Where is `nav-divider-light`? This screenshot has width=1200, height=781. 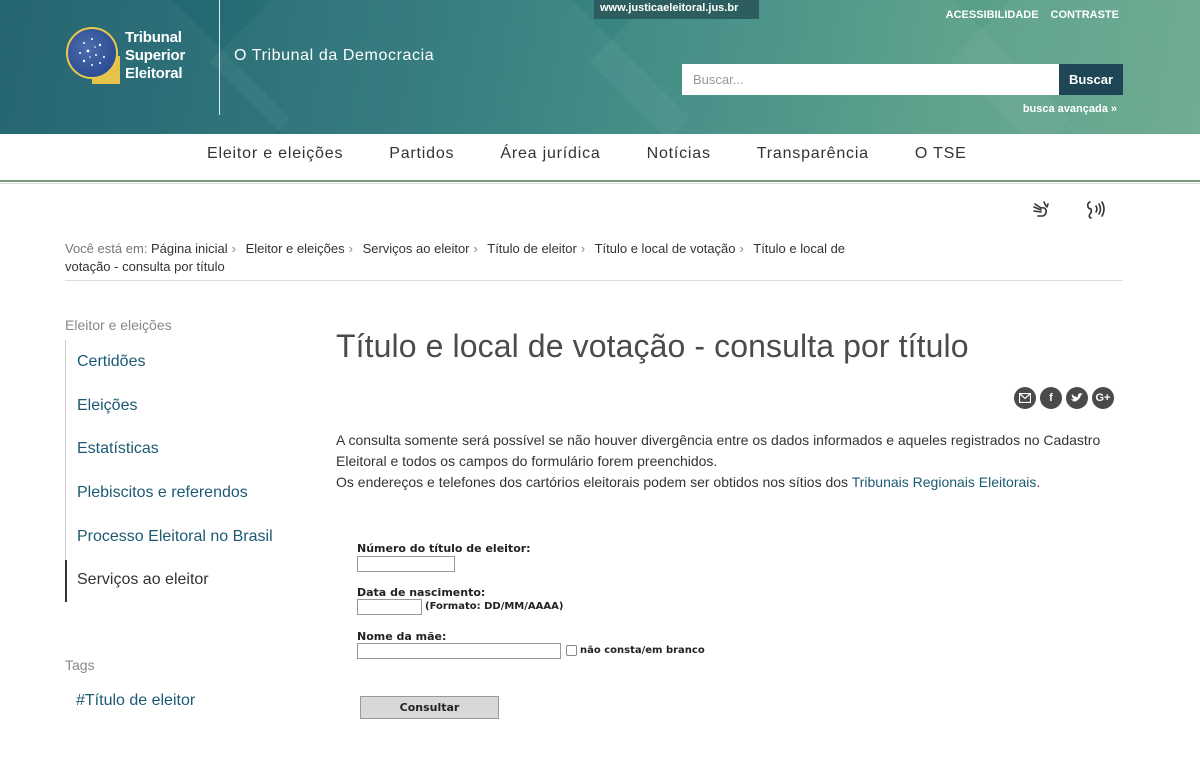
nav-divider-light is located at coordinates (600, 183).